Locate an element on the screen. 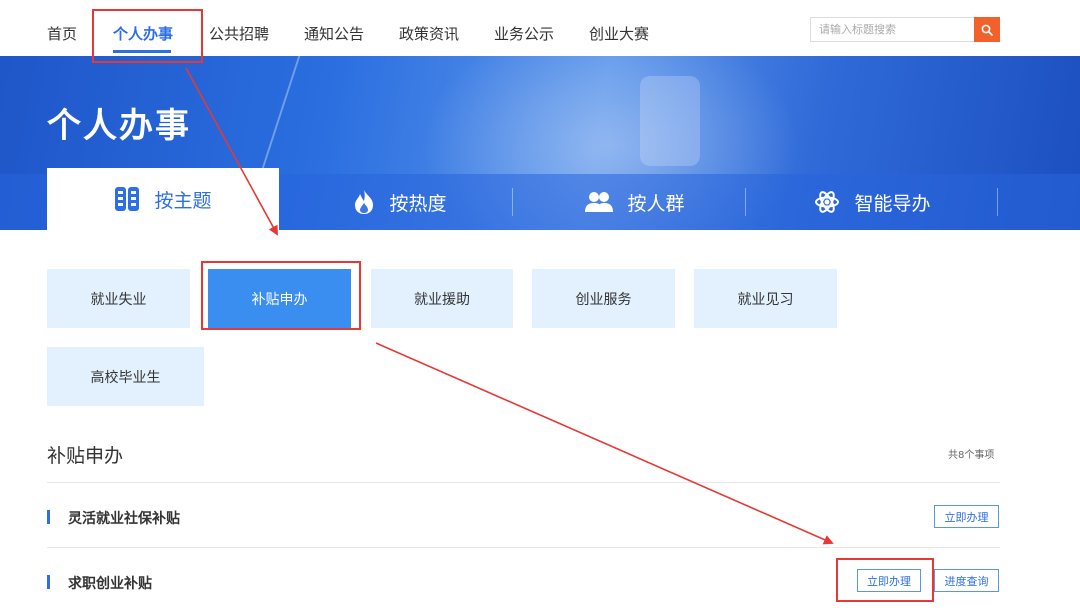 This screenshot has width=1080, height=612. list-item-label: 求职创业补贴 is located at coordinates (110, 584).